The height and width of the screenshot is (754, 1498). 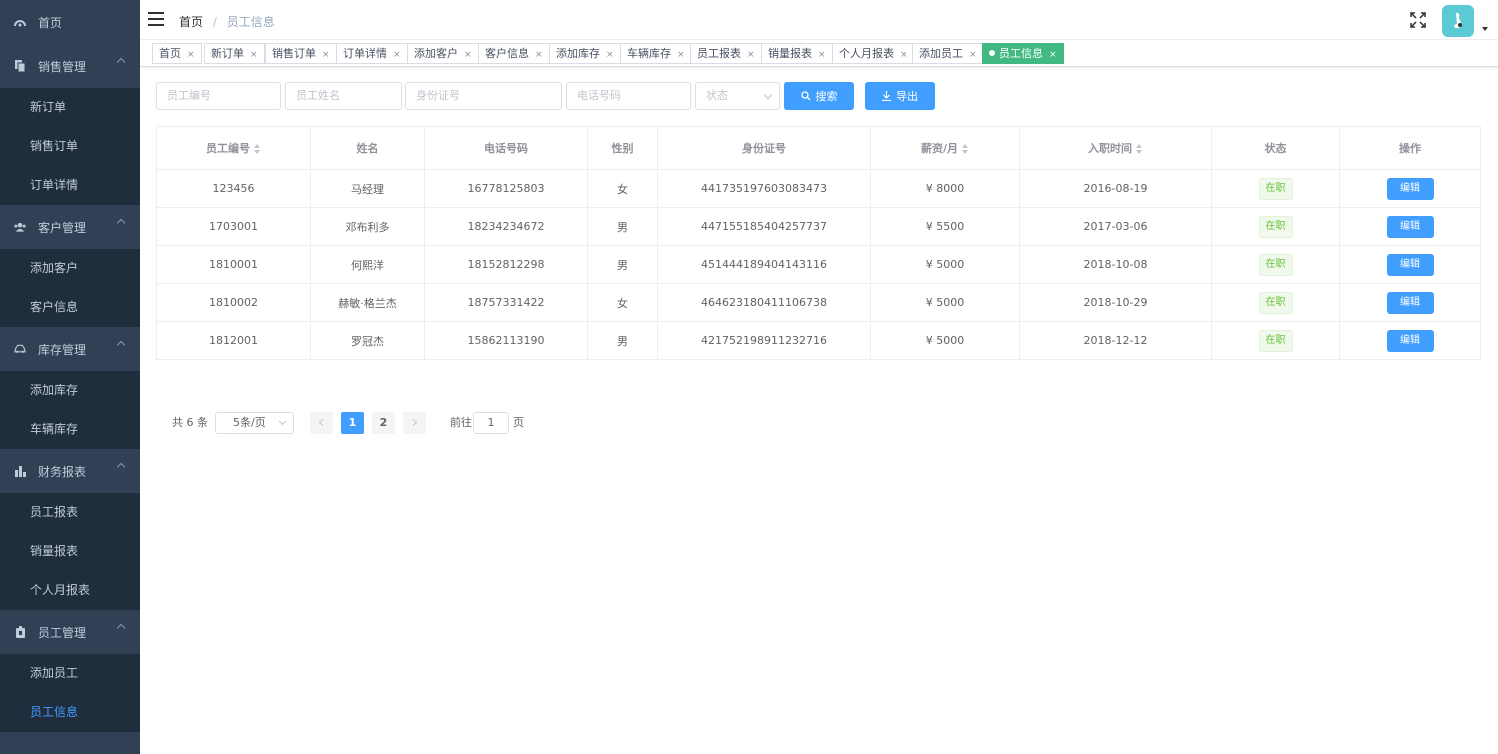 What do you see at coordinates (483, 96) in the screenshot?
I see `id-number-input: 身份证号` at bounding box center [483, 96].